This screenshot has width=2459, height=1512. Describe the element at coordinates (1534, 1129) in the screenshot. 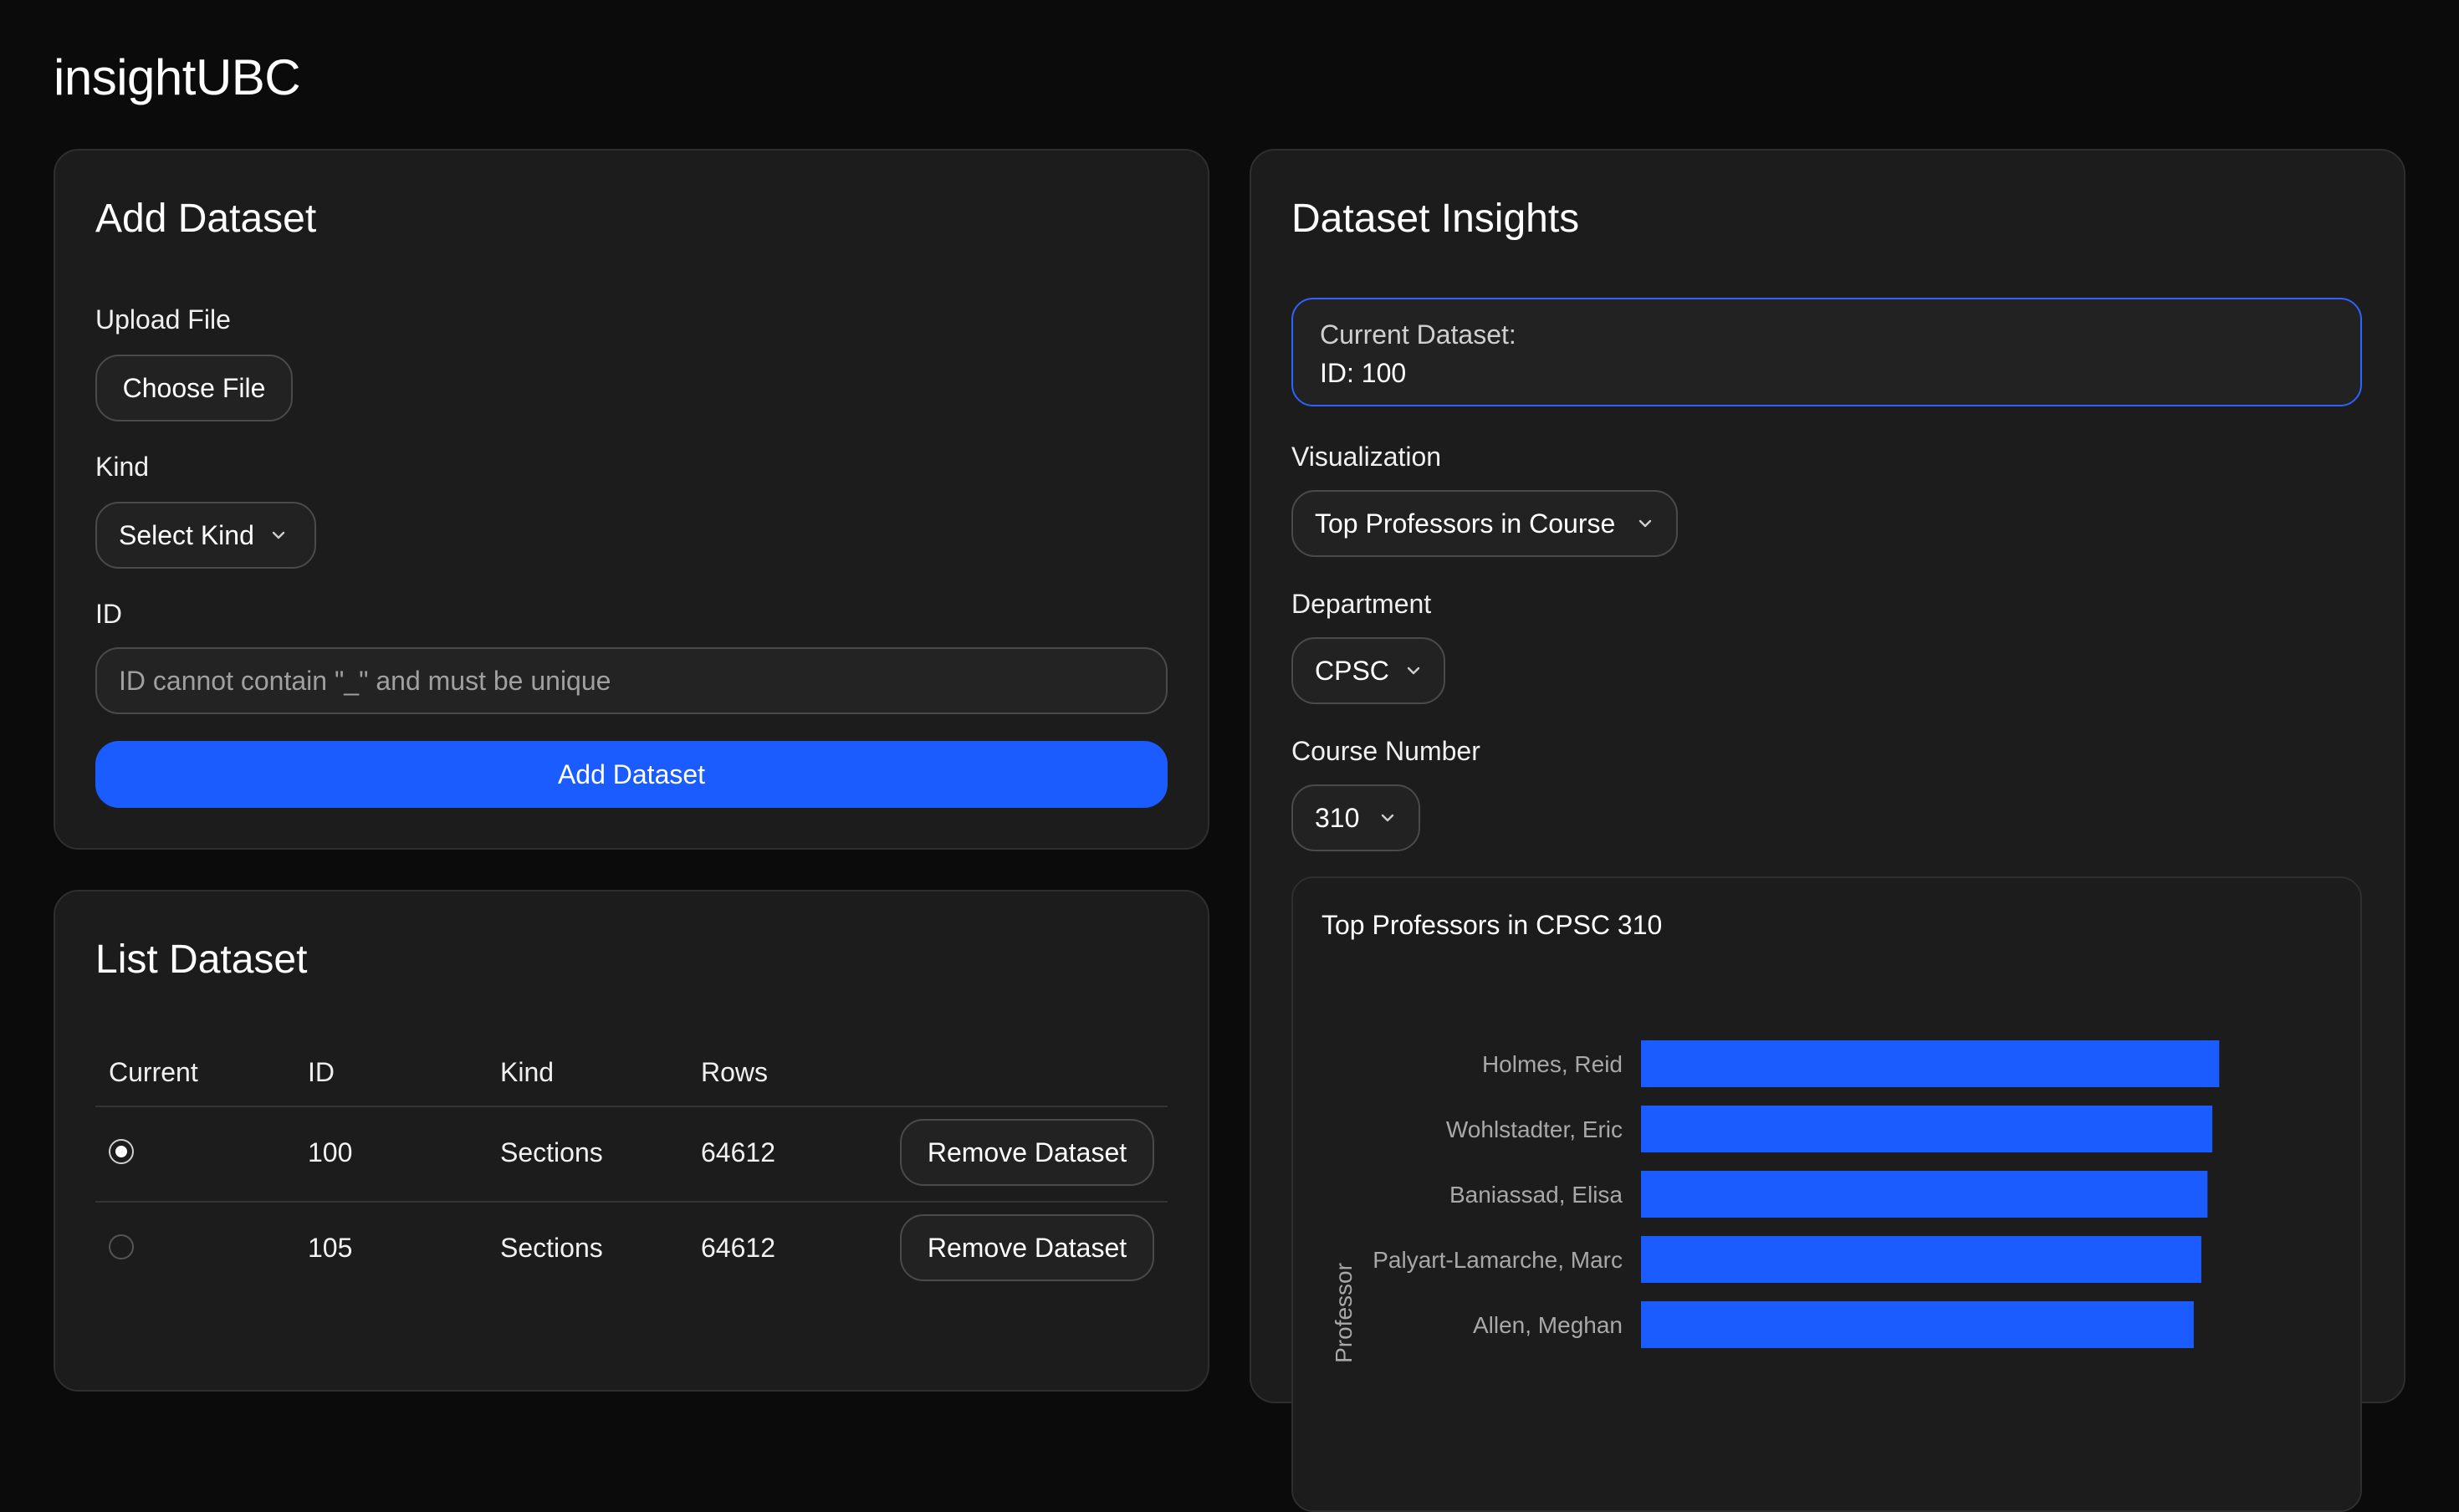

I see `bar-label: Wohlstadter, Eric` at that location.